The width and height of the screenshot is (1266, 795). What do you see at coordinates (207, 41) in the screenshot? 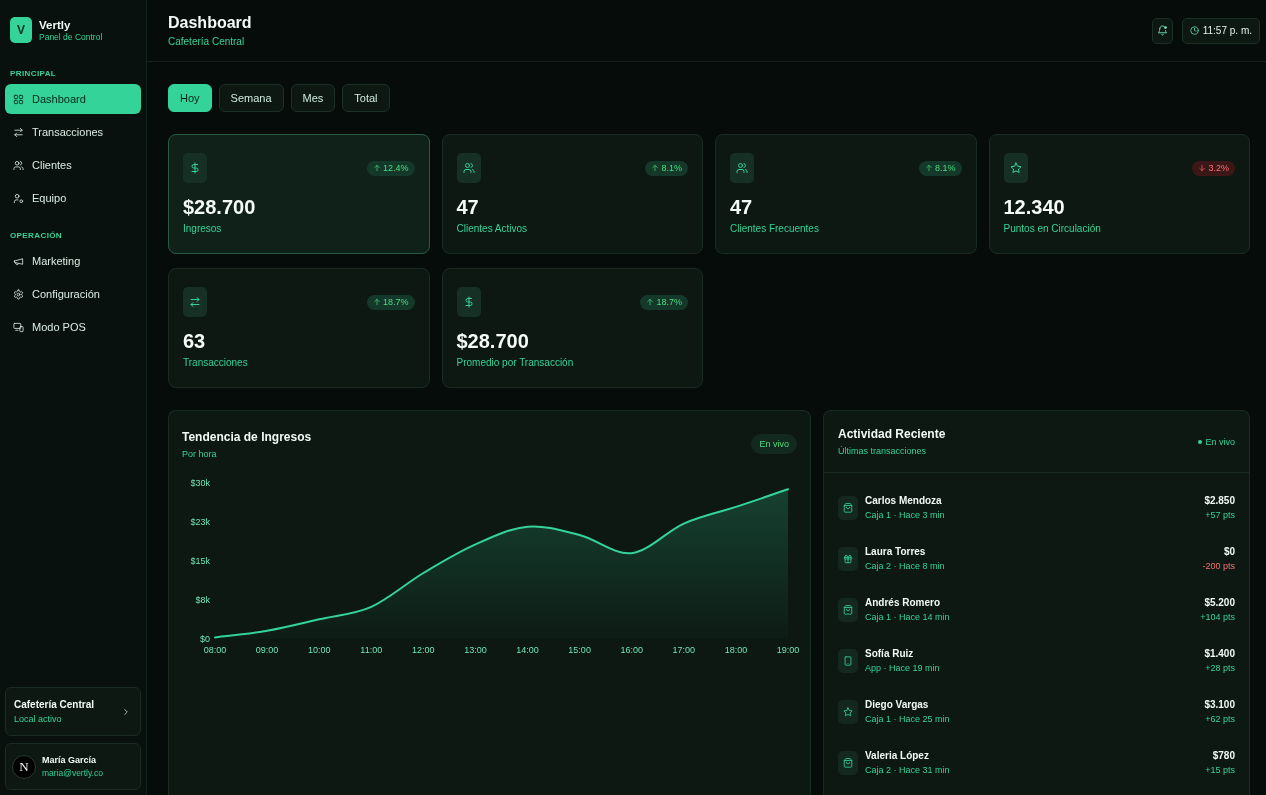
I see `page-subtitle: Cafetería Central` at bounding box center [207, 41].